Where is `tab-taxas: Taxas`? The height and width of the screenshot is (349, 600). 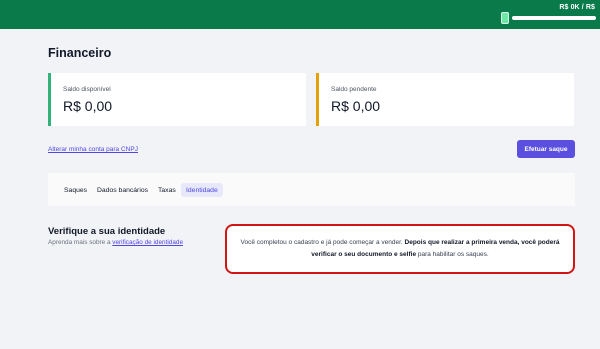 tab-taxas: Taxas is located at coordinates (167, 190).